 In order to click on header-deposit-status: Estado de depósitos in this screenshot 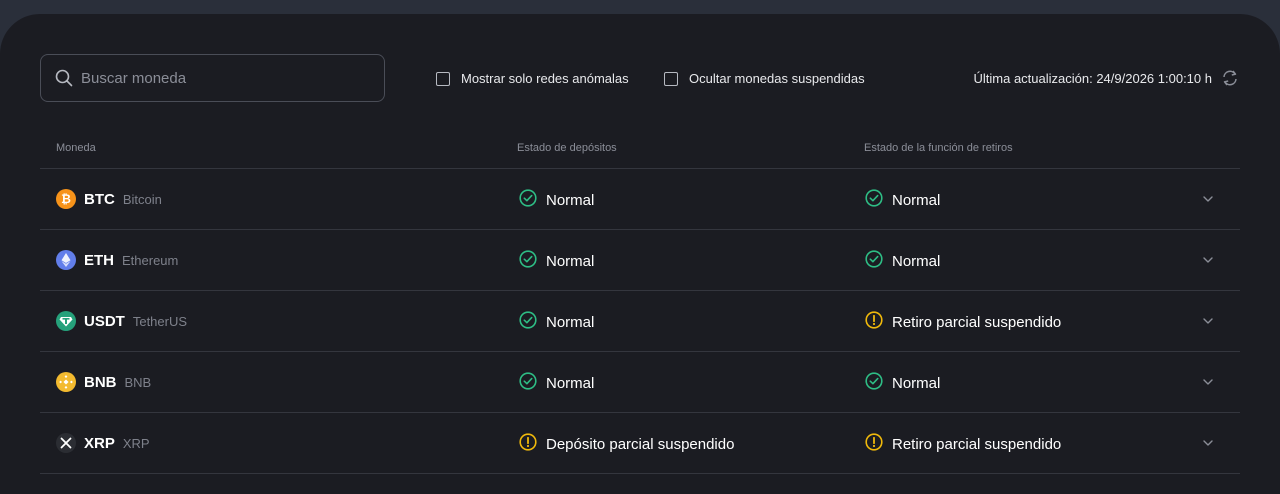, I will do `click(567, 148)`.